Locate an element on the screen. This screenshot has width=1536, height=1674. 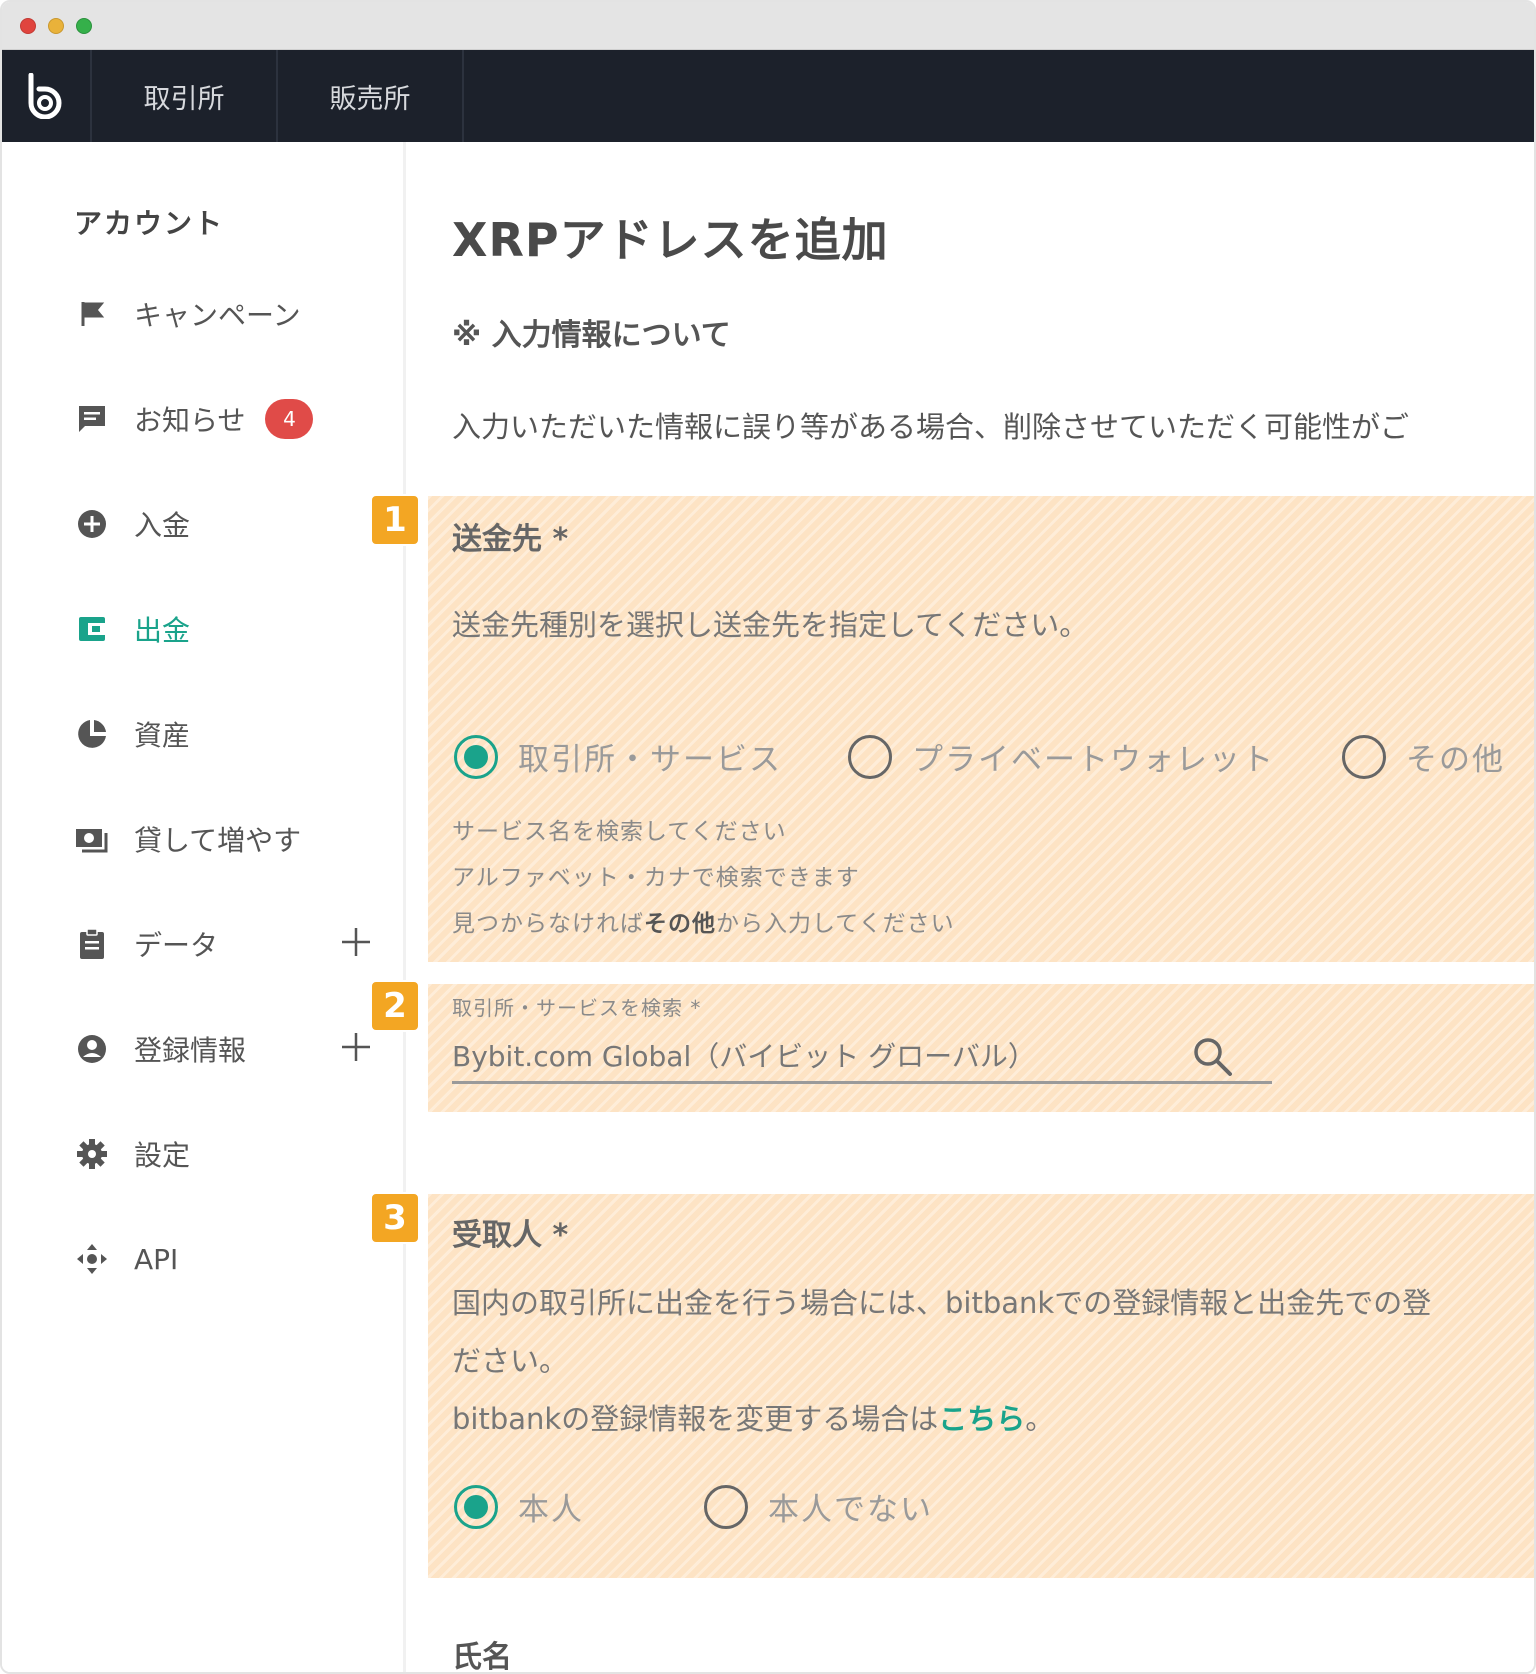
sidebar-item-label: 設定 is located at coordinates (162, 1155).